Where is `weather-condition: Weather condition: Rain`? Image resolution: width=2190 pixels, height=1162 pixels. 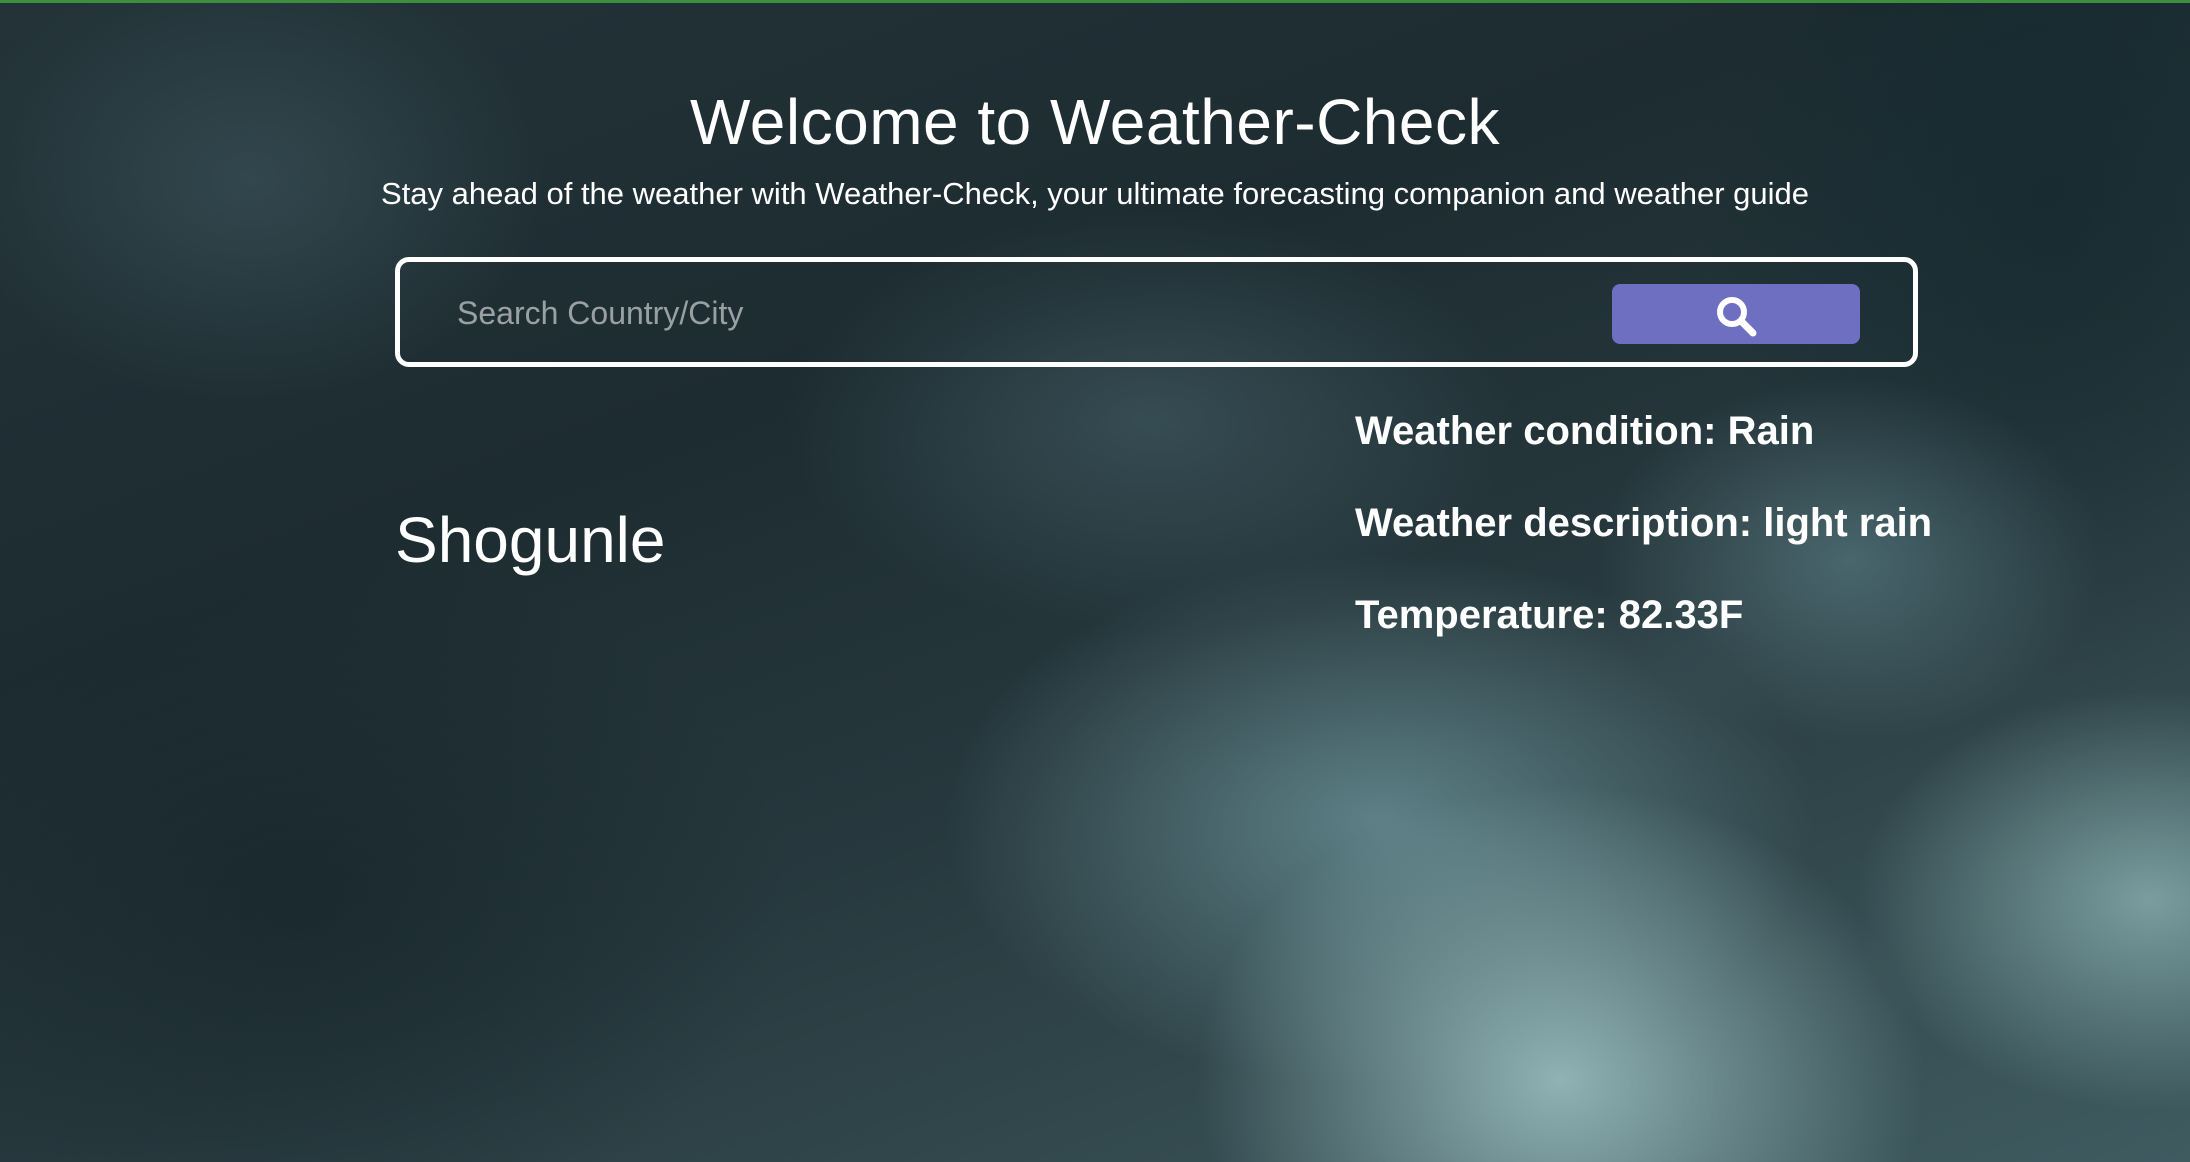 weather-condition: Weather condition: Rain is located at coordinates (1585, 431).